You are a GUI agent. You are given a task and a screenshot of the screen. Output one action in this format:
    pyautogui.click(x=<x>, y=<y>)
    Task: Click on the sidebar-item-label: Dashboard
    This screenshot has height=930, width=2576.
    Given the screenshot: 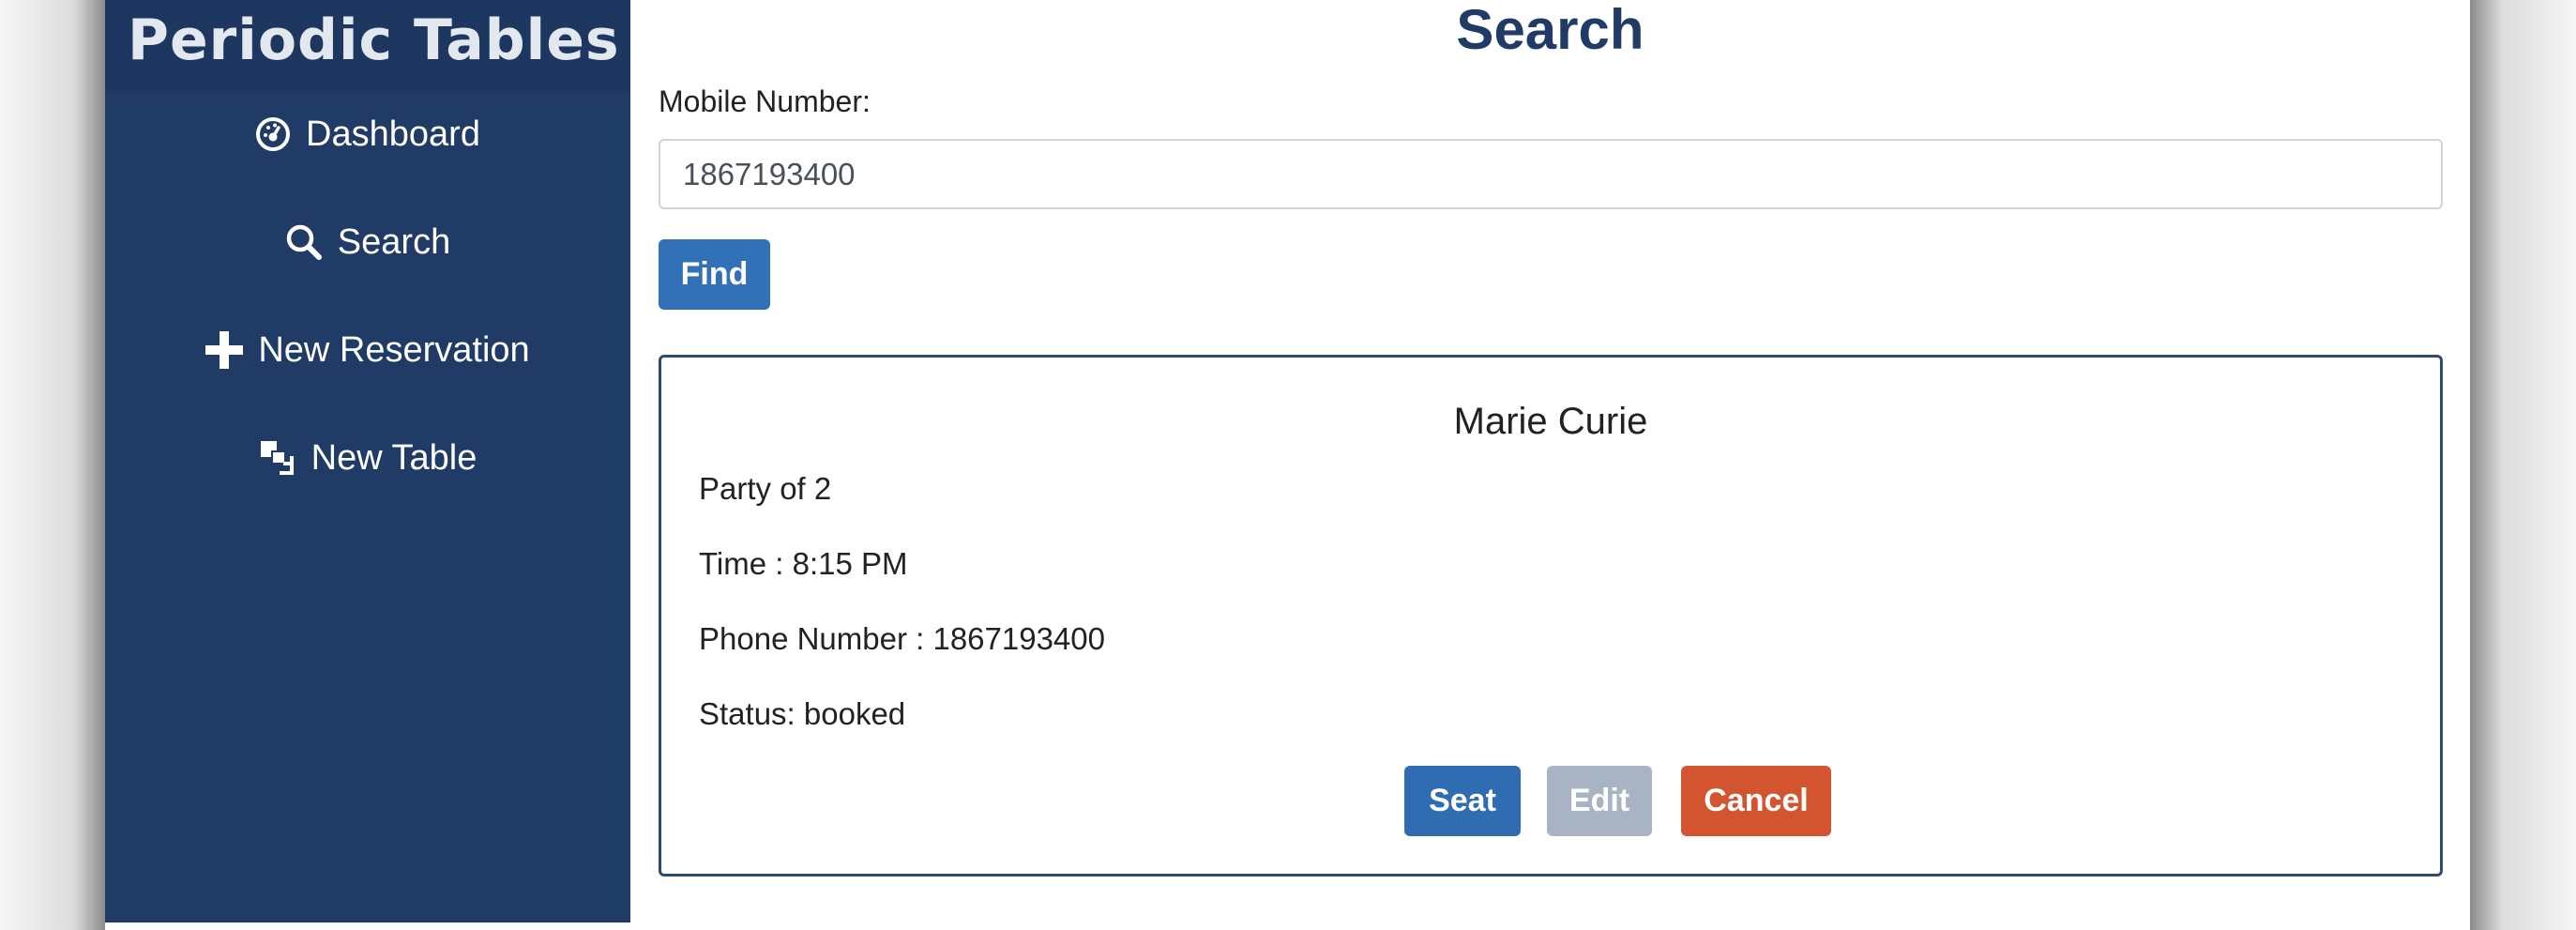 What is the action you would take?
    pyautogui.click(x=393, y=134)
    